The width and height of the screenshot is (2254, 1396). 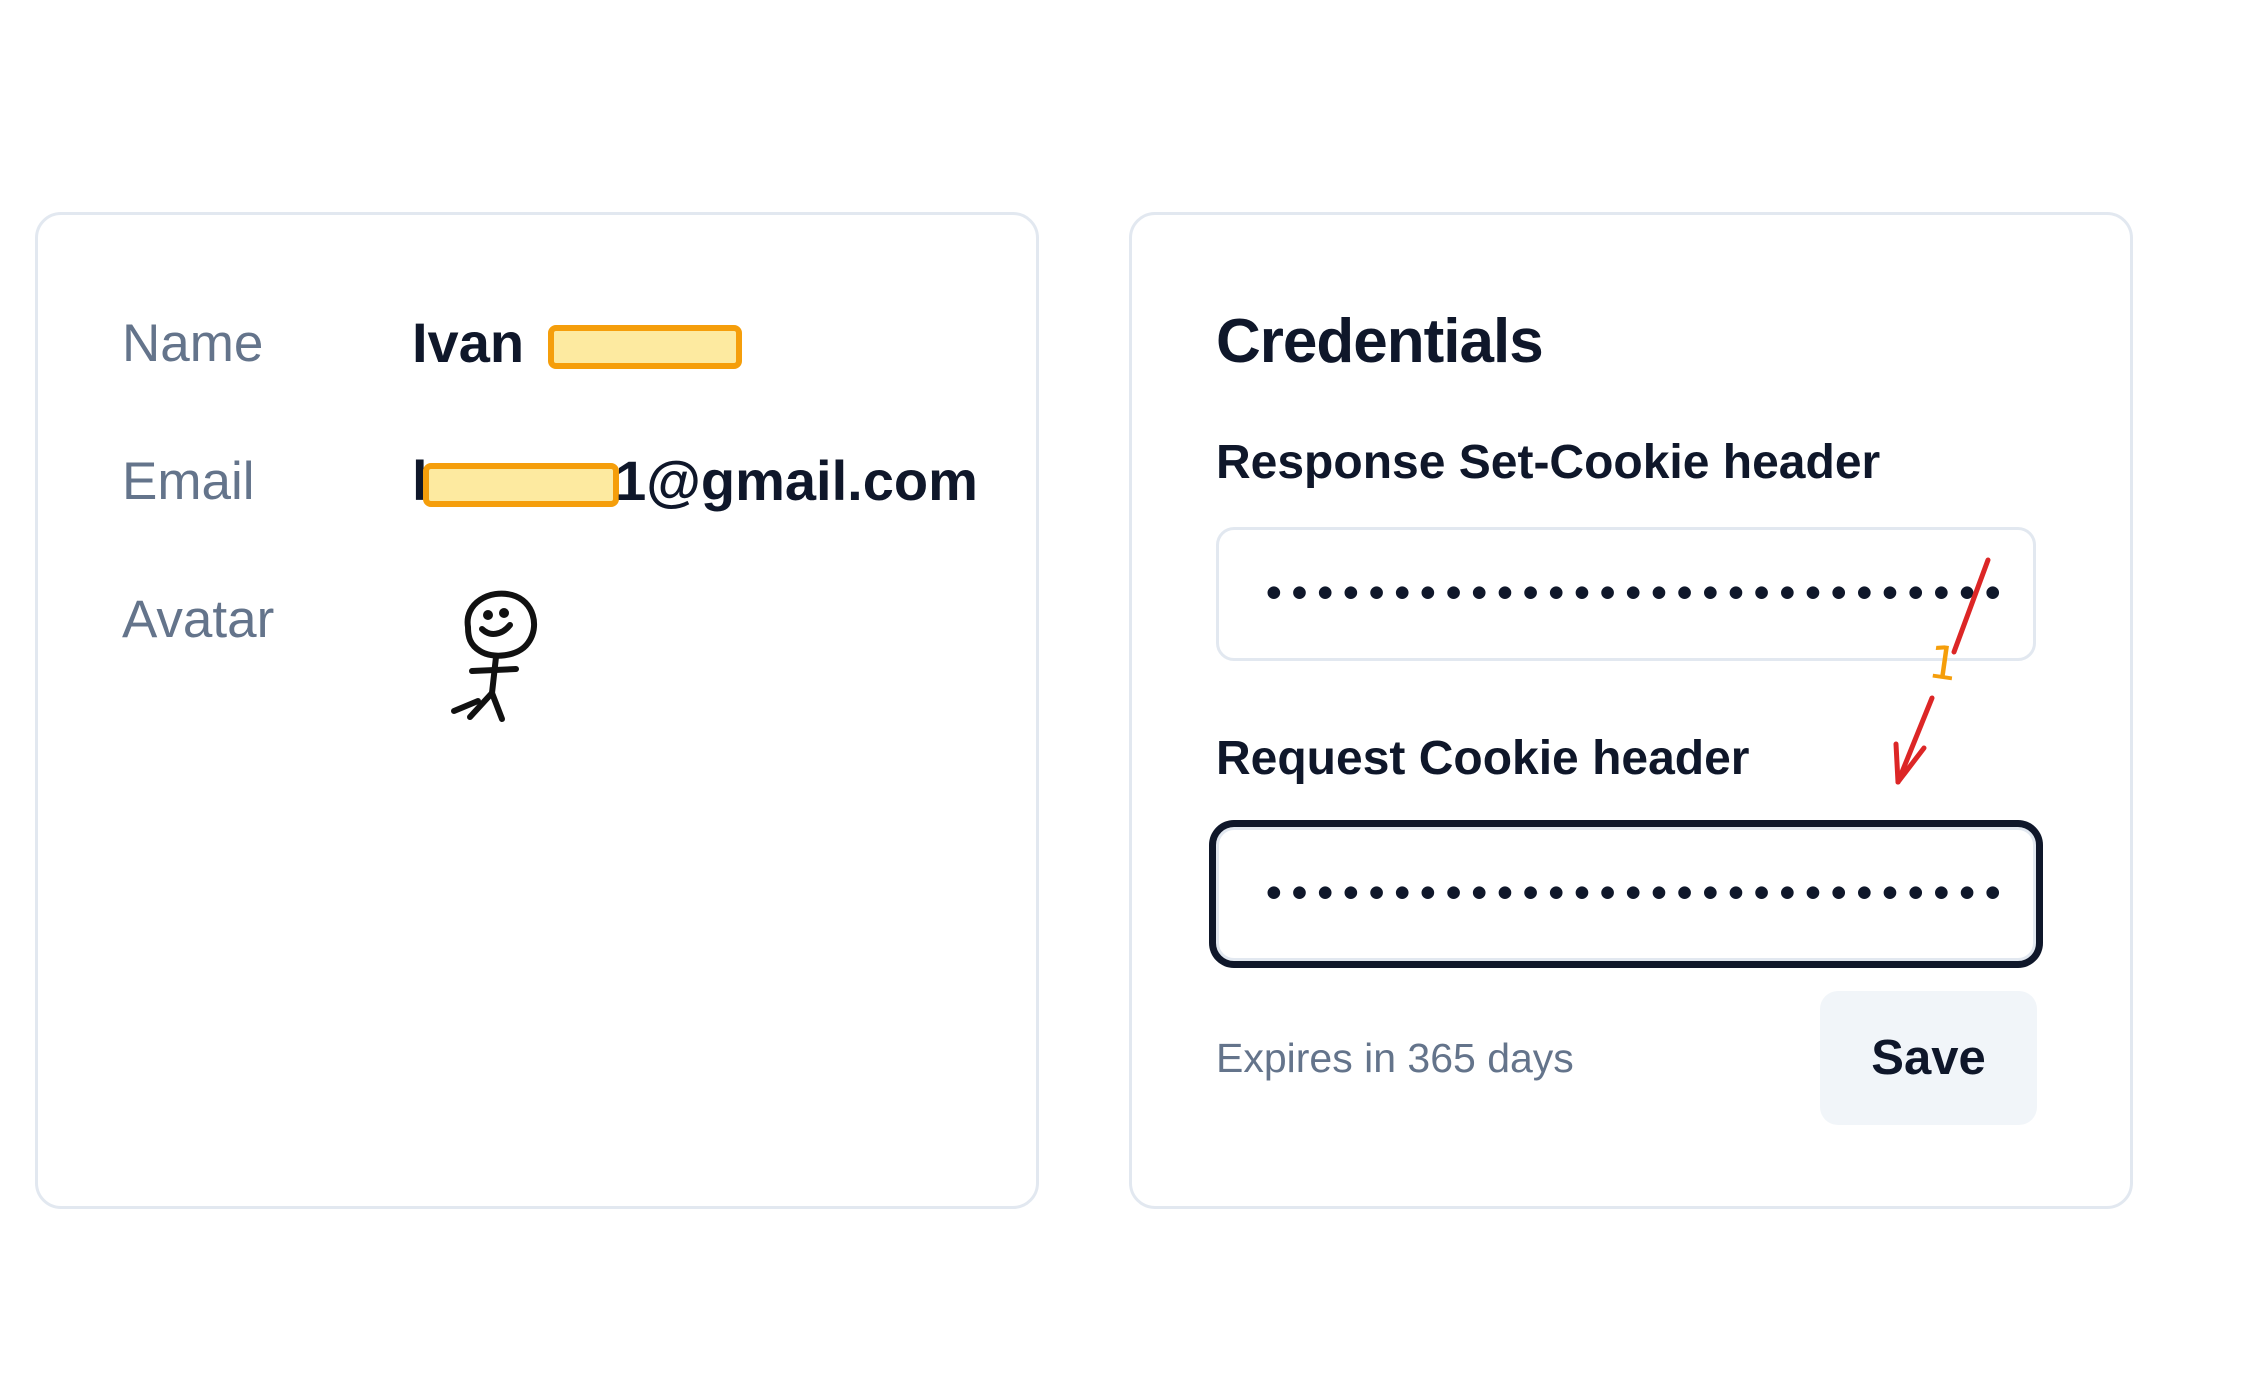 I want to click on name-label: Name, so click(x=193, y=343).